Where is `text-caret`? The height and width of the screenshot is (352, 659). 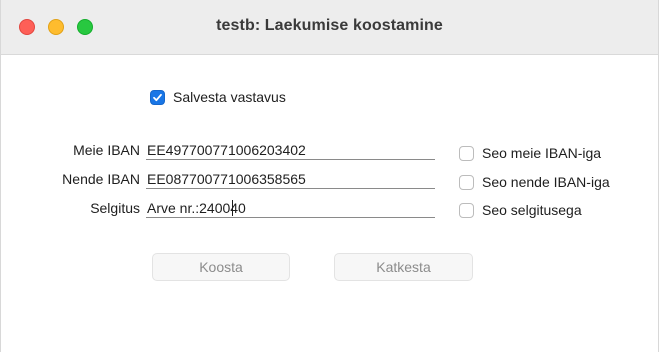 text-caret is located at coordinates (232, 208).